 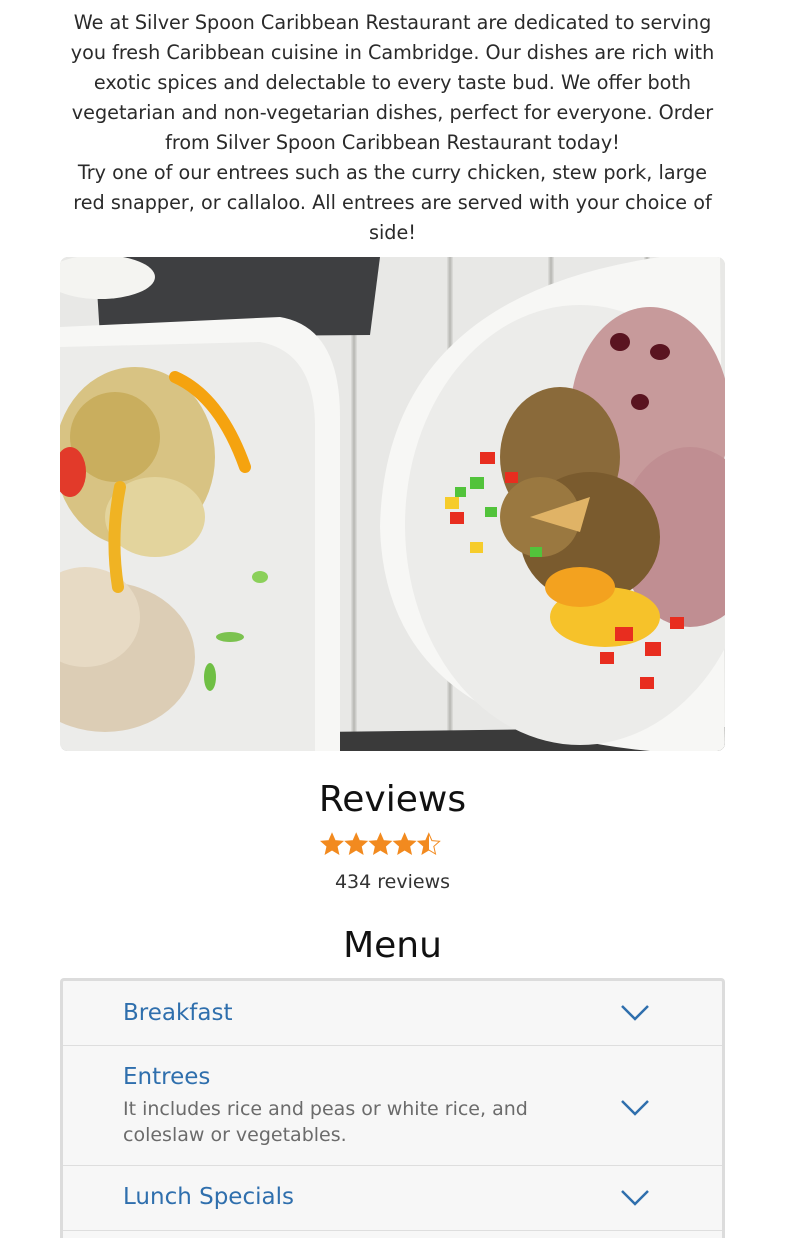 I want to click on rating-stars, so click(x=392, y=845).